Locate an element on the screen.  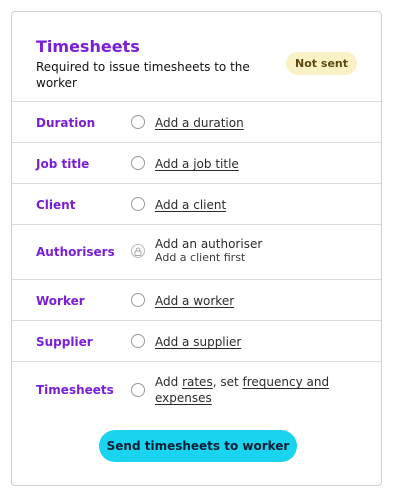
row-label-client: Client is located at coordinates (56, 205).